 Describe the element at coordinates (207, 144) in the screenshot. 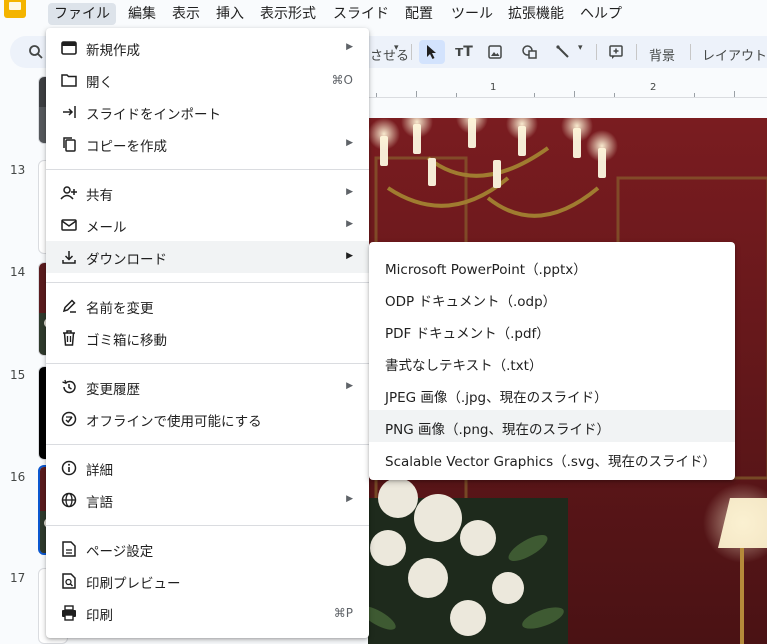

I see `menu-item-make-copy: コピーを作成 ▶` at that location.